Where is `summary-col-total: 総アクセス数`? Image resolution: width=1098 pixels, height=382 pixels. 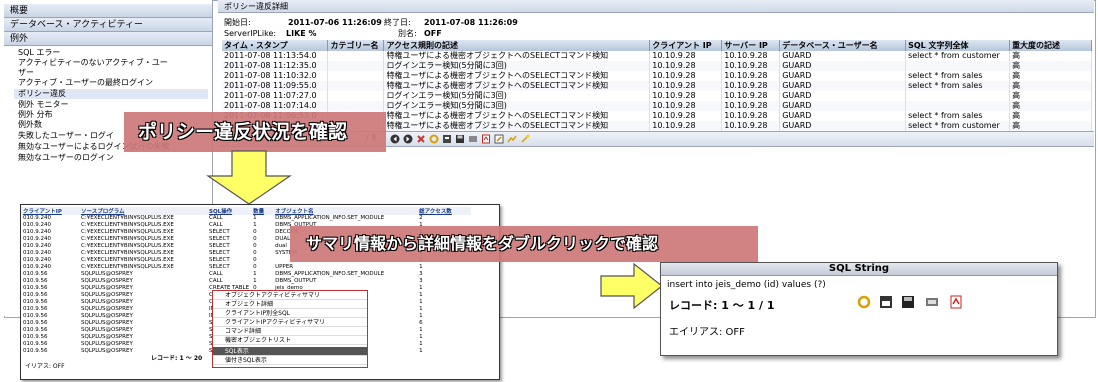 summary-col-total: 総アクセス数 is located at coordinates (444, 211).